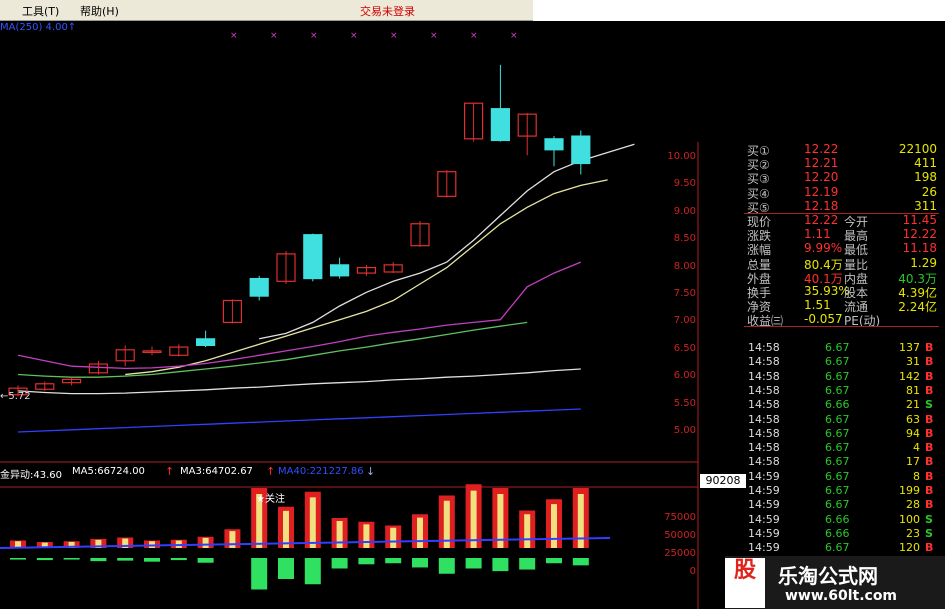  Describe the element at coordinates (842, 420) in the screenshot. I see `tick-row: 14:58 6.67 63 B` at that location.